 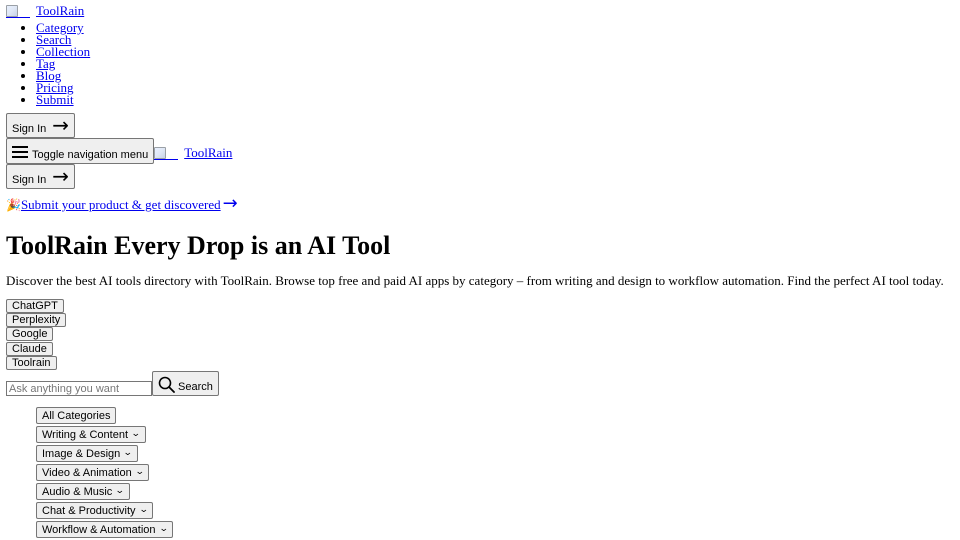 I want to click on mobile-sign-in-button: Sign In →, so click(x=41, y=176).